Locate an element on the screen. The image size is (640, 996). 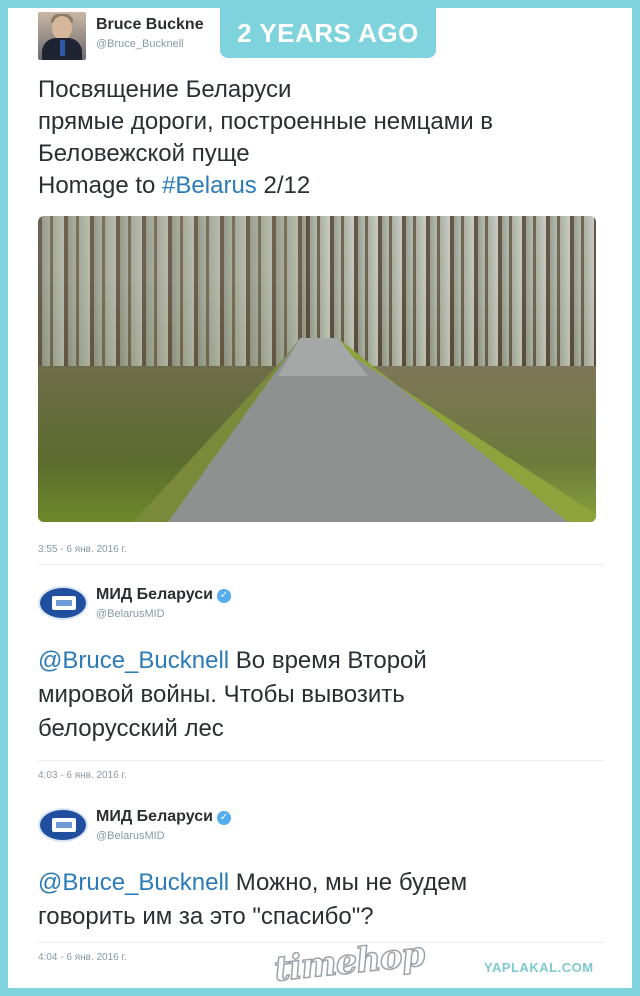
tweet1-user-name: Bruce Buckne is located at coordinates (150, 25).